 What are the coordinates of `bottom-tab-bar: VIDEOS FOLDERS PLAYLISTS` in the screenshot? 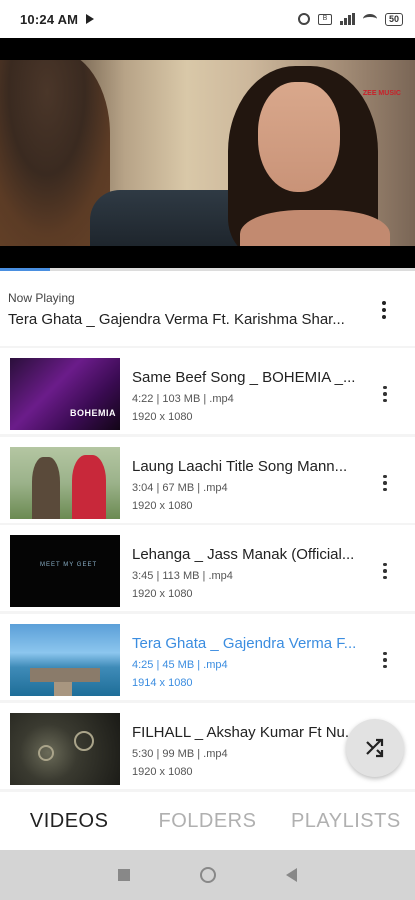 It's located at (207, 821).